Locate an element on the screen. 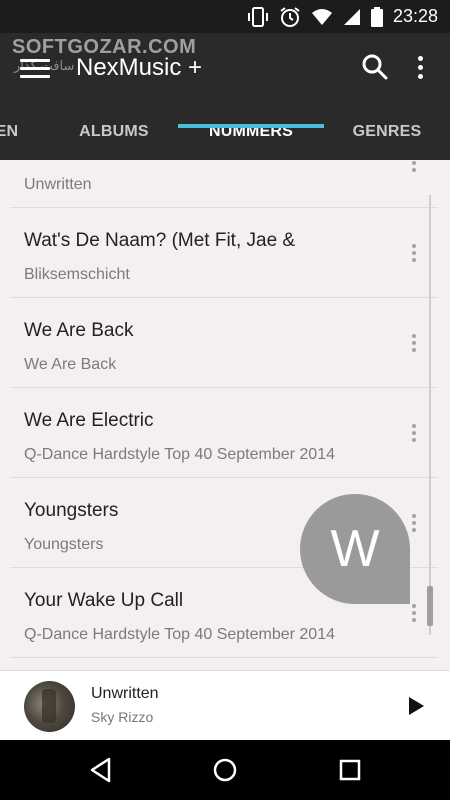 This screenshot has width=450, height=800. list-item: We Are Back We Are Back is located at coordinates (224, 343).